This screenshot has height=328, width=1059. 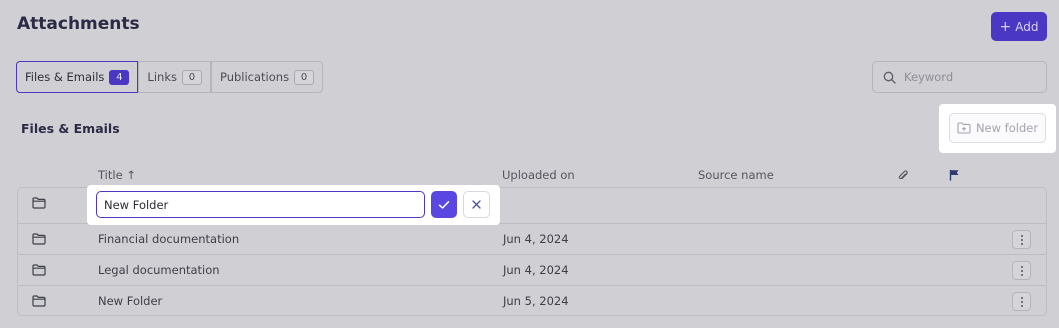 What do you see at coordinates (903, 175) in the screenshot?
I see `paperclip-icon` at bounding box center [903, 175].